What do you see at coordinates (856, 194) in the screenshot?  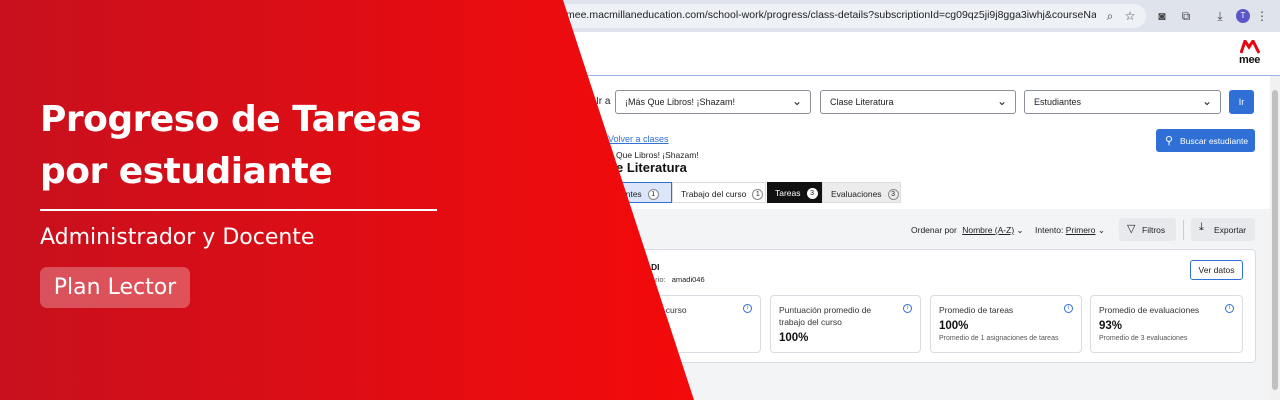 I see `tab-label: Evaluaciones` at bounding box center [856, 194].